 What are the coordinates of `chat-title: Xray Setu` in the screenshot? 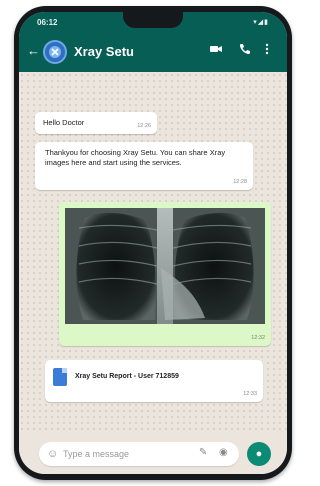 It's located at (104, 51).